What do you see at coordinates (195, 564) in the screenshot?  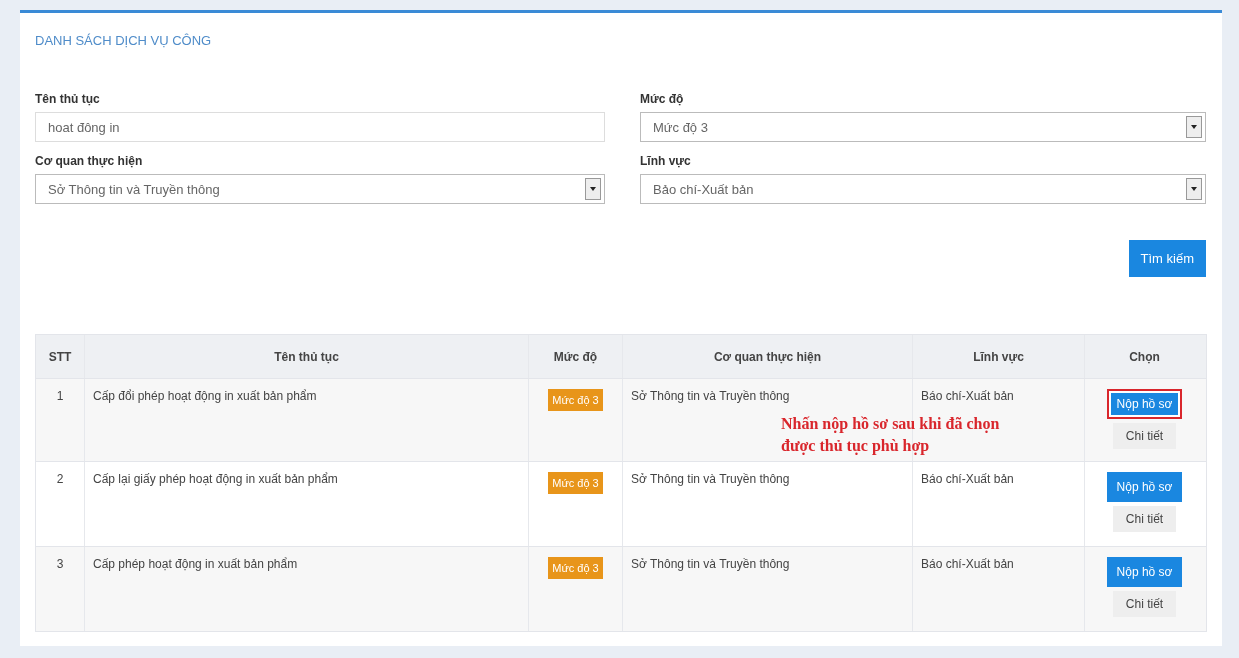 I see `table-cell: Cấp phép hoạt động in xuất bản phẩm` at bounding box center [195, 564].